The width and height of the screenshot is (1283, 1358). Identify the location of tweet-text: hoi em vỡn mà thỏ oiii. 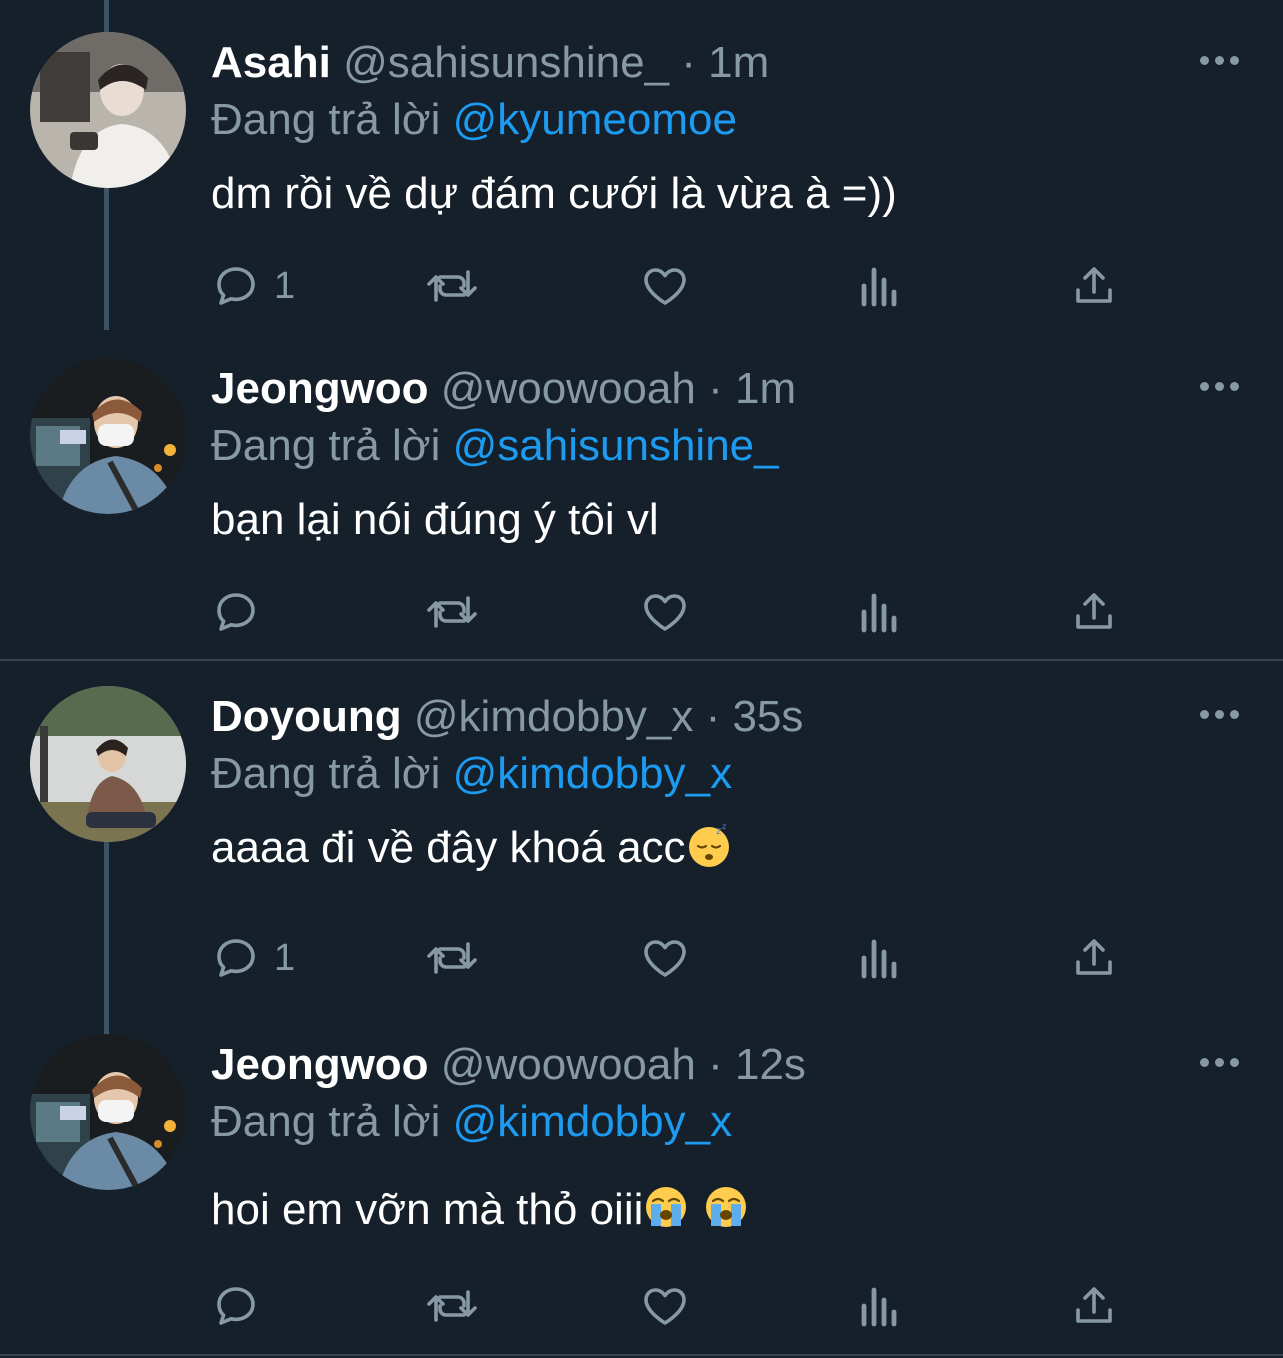
(480, 1210).